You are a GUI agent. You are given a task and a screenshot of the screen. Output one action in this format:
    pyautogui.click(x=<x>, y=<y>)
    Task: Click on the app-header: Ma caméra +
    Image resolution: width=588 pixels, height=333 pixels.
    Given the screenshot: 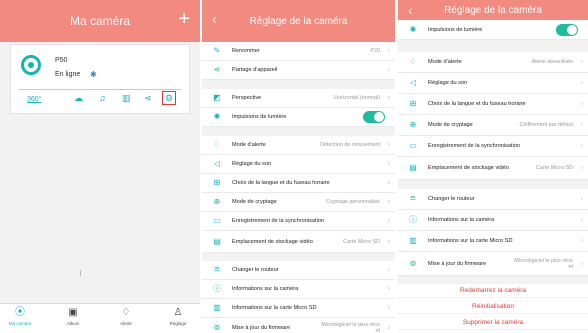 What is the action you would take?
    pyautogui.click(x=100, y=21)
    